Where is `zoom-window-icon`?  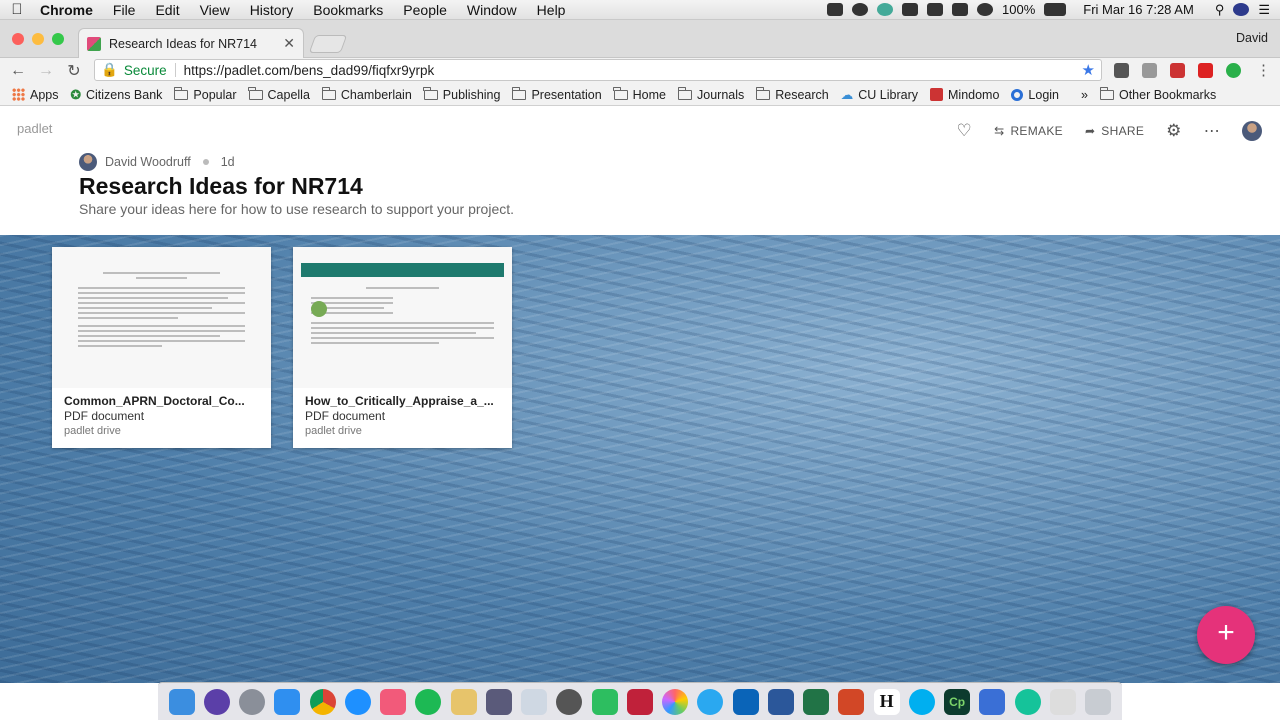
zoom-window-icon is located at coordinates (58, 39).